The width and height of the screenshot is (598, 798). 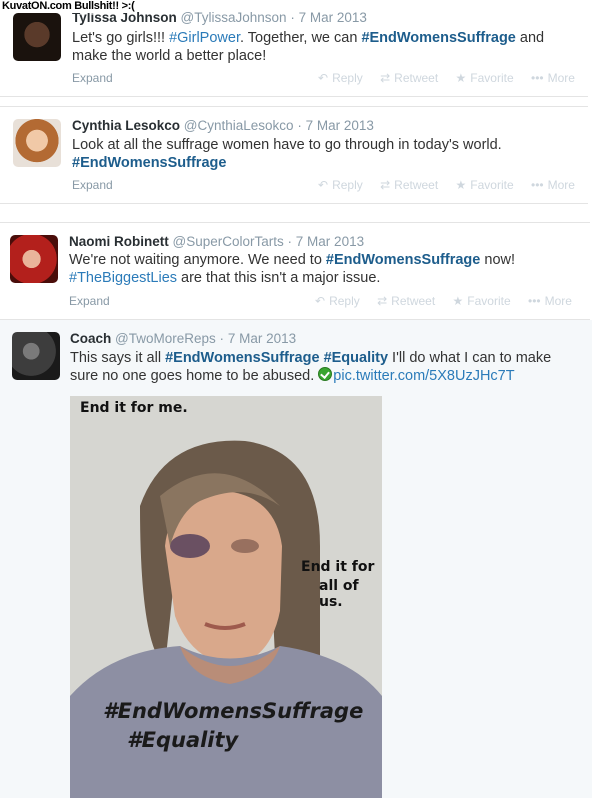 What do you see at coordinates (239, 125) in the screenshot?
I see `author-handle: @CynthiaLesokco` at bounding box center [239, 125].